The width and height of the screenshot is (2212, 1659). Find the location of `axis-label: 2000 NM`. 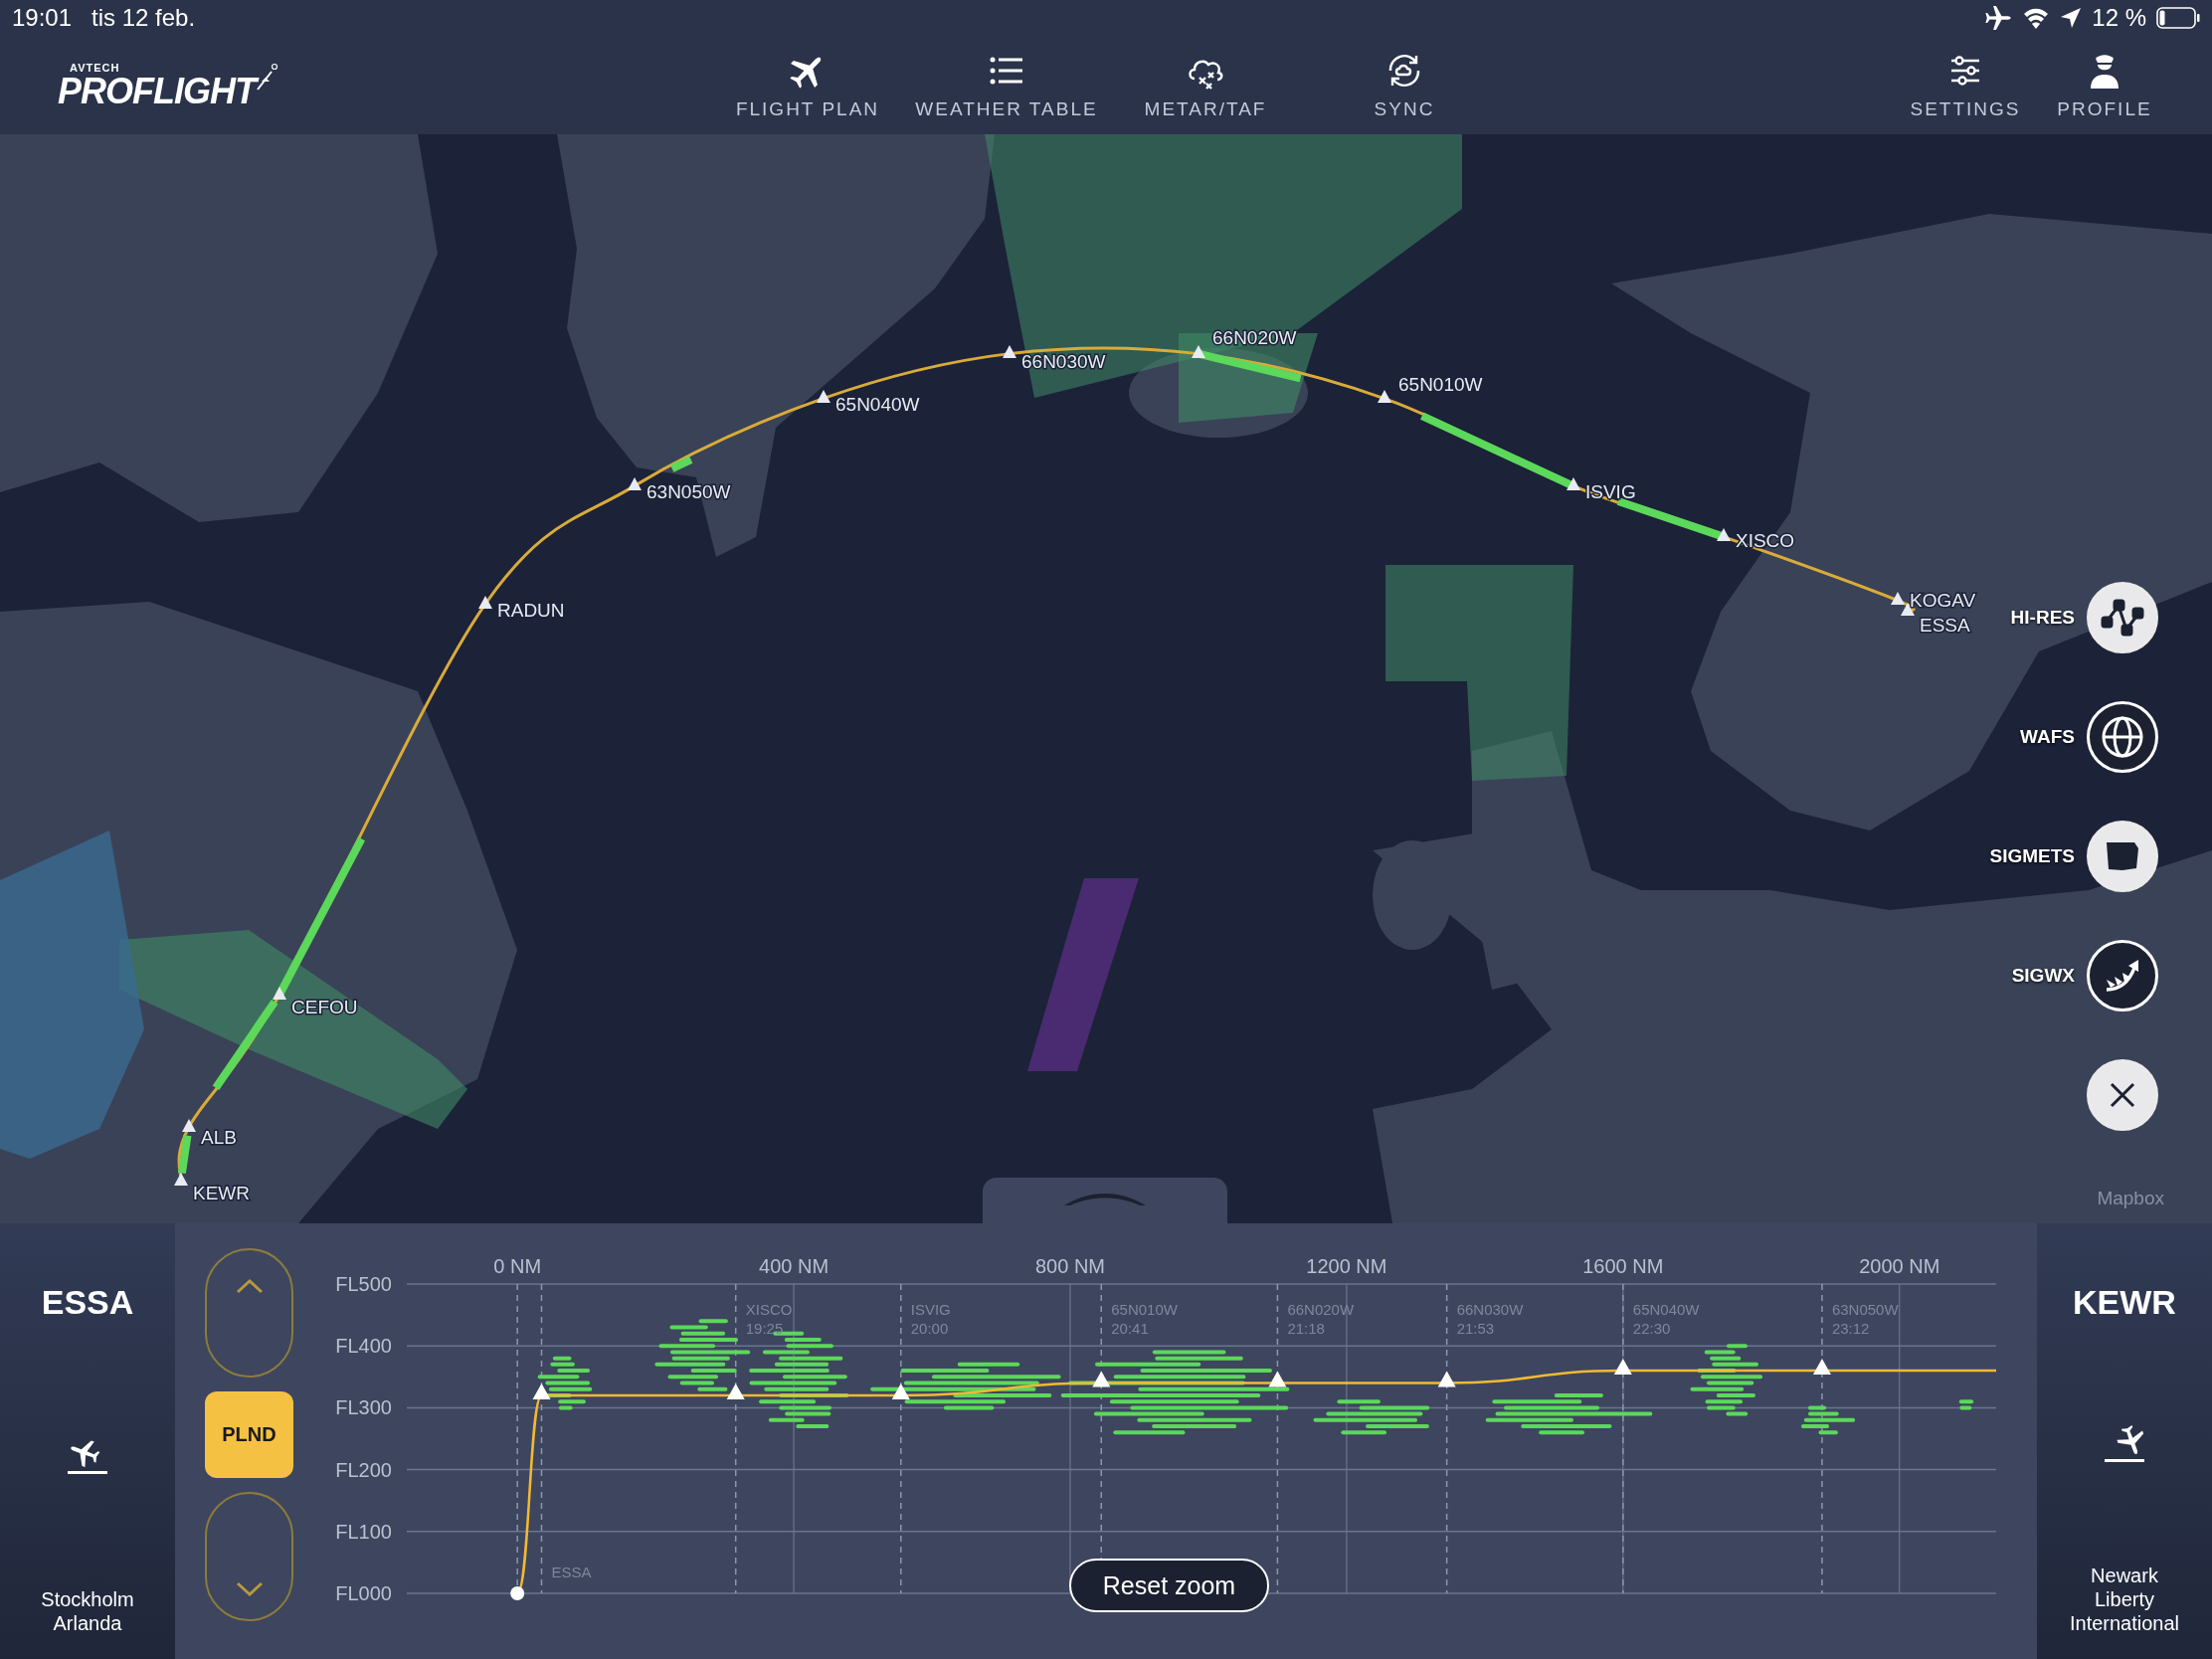

axis-label: 2000 NM is located at coordinates (1899, 1266).